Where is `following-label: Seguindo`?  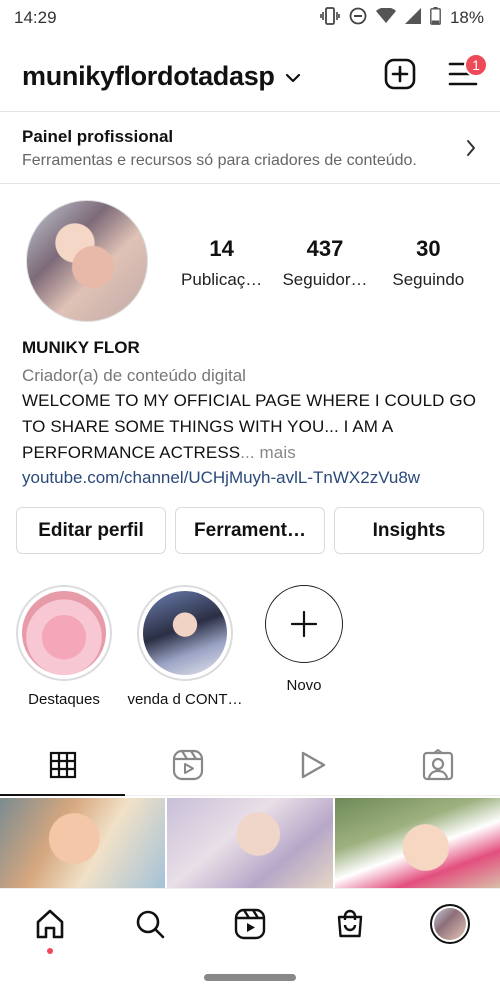
following-label: Seguindo is located at coordinates (428, 279).